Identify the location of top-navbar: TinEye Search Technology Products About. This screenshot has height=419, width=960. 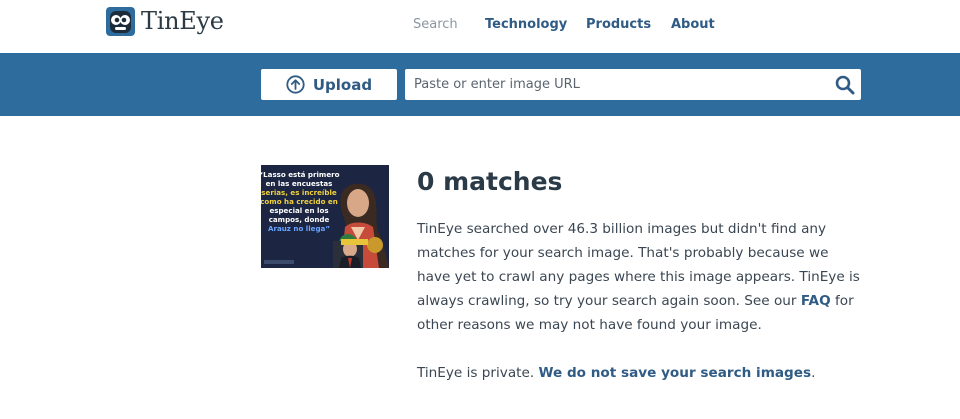
(480, 26).